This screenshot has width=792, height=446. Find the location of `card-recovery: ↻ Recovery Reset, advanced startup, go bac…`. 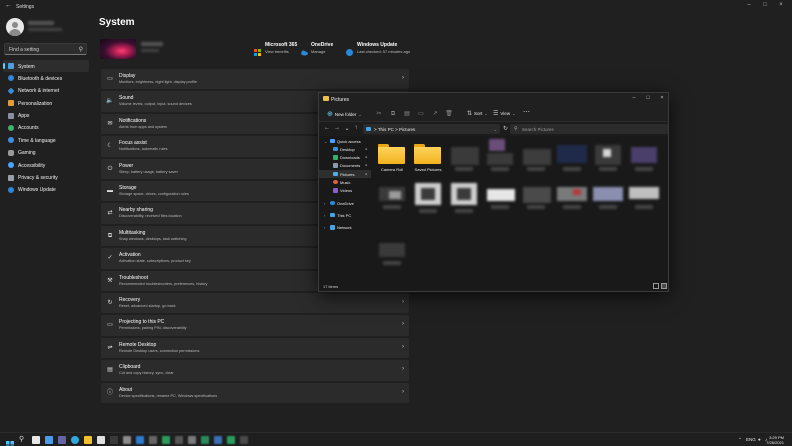

card-recovery: ↻ Recovery Reset, advanced startup, go bac… is located at coordinates (255, 303).